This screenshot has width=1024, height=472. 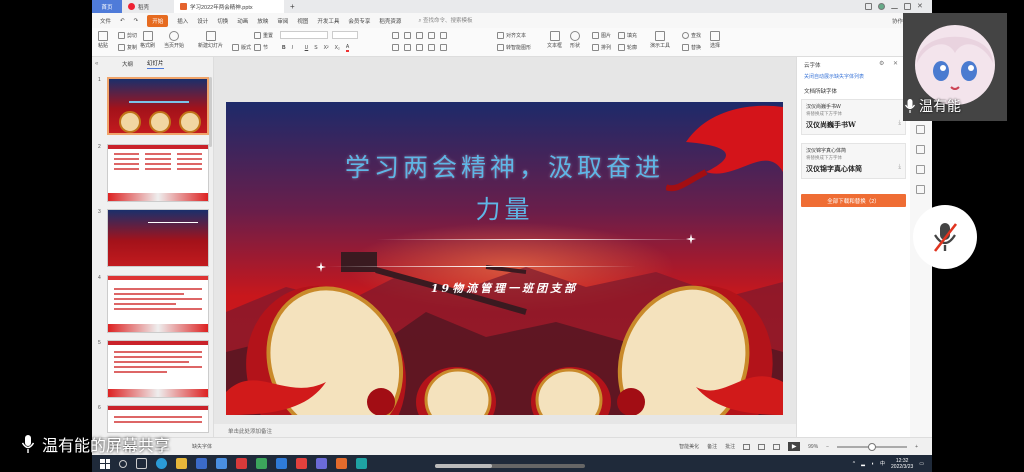 I want to click on app-icon-red, so click(x=241, y=463).